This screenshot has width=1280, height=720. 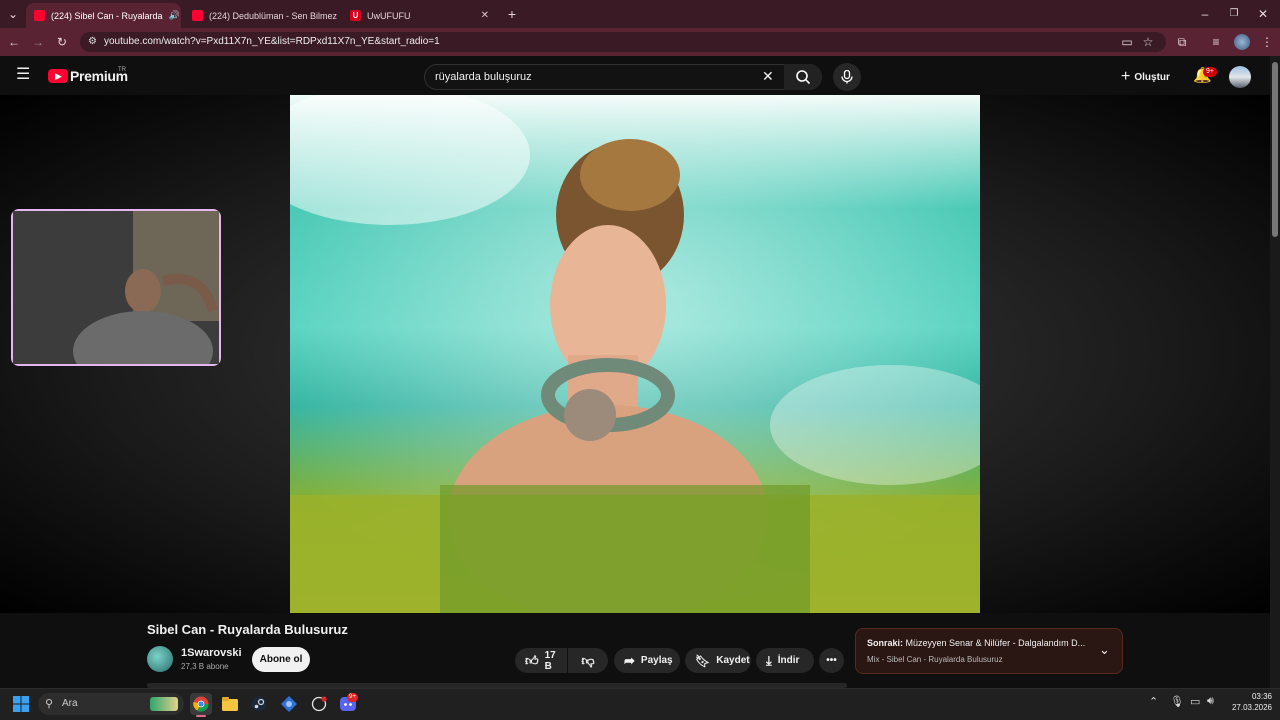 I want to click on reading-list-icon: ≡, so click(x=1216, y=42).